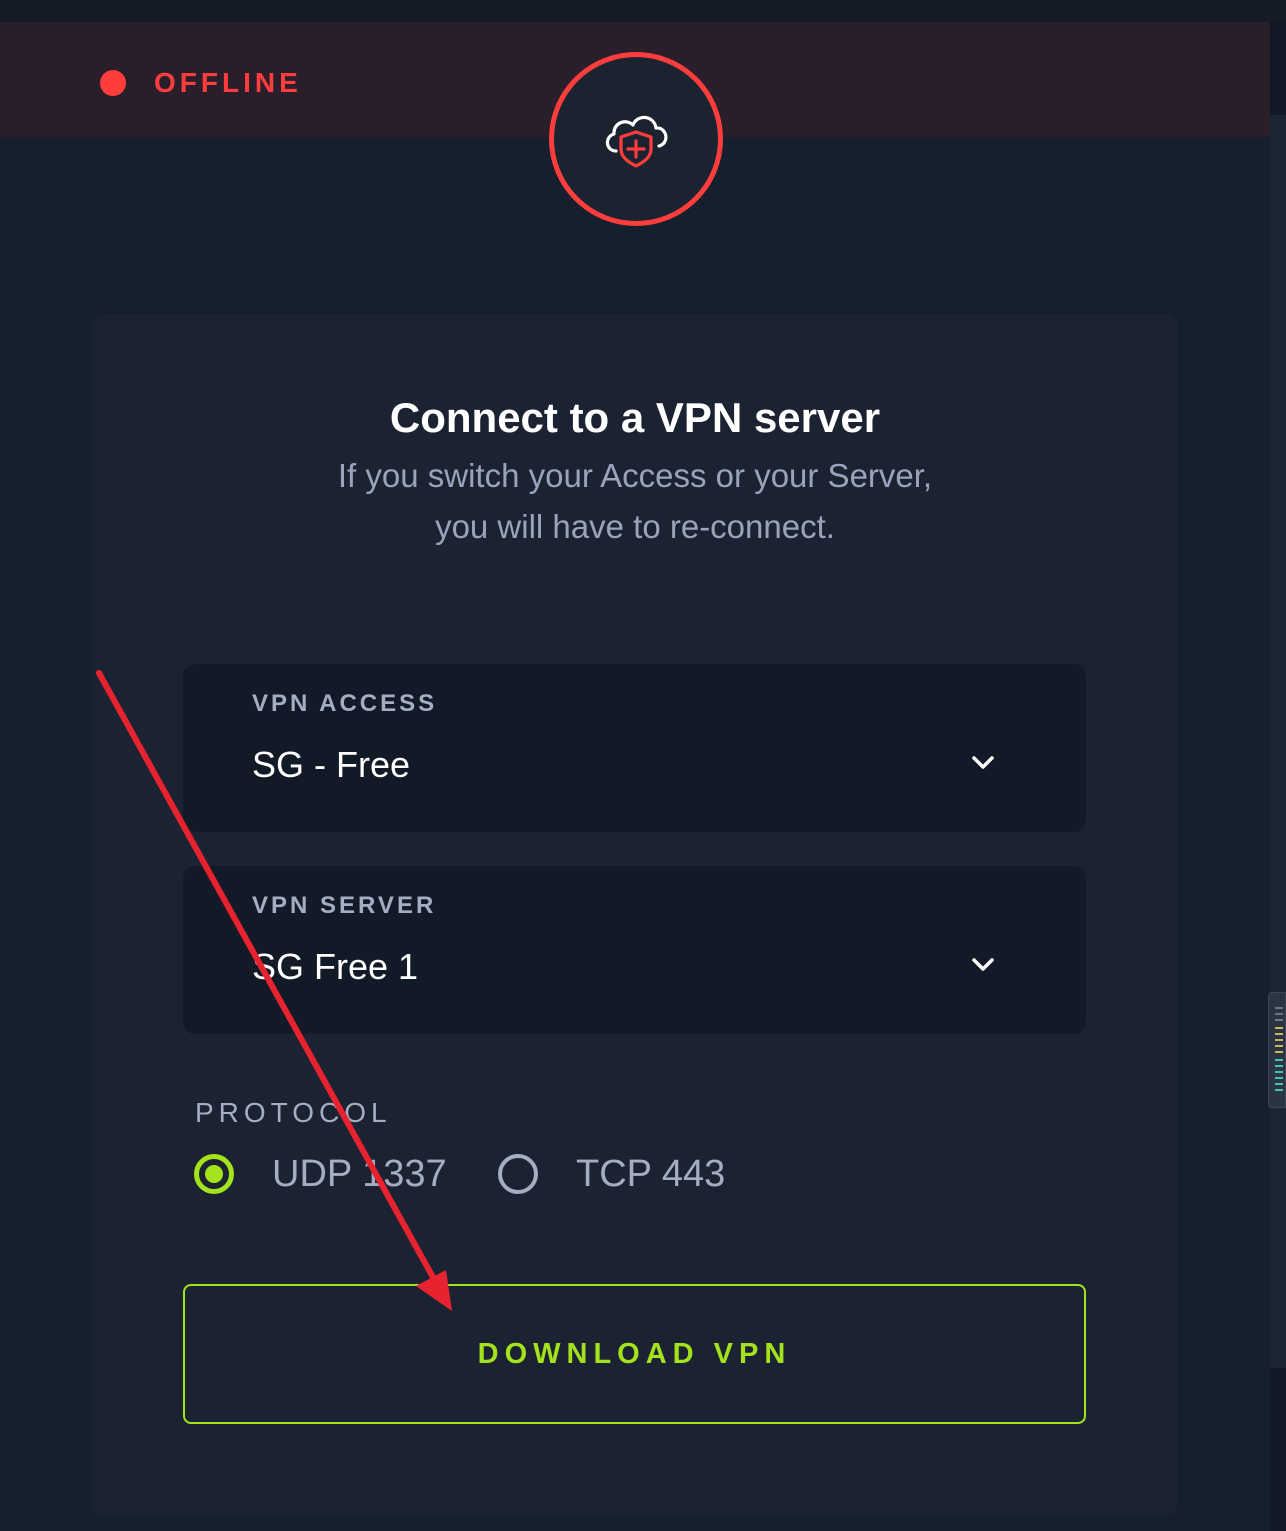 The image size is (1286, 1531). Describe the element at coordinates (359, 1173) in the screenshot. I see `protocol-udp-label: UDP 1337` at that location.